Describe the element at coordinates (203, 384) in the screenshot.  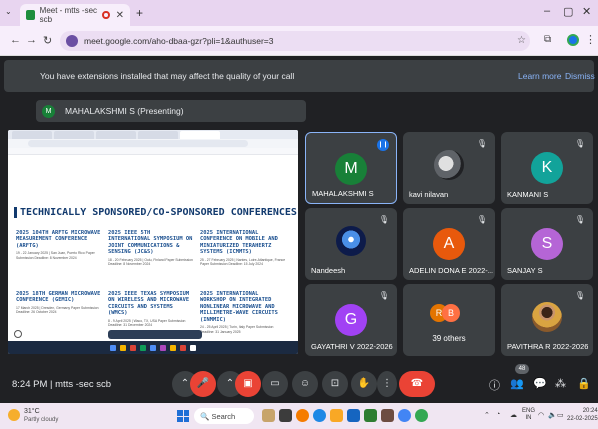
I see `mic-off-button: 🎤` at that location.